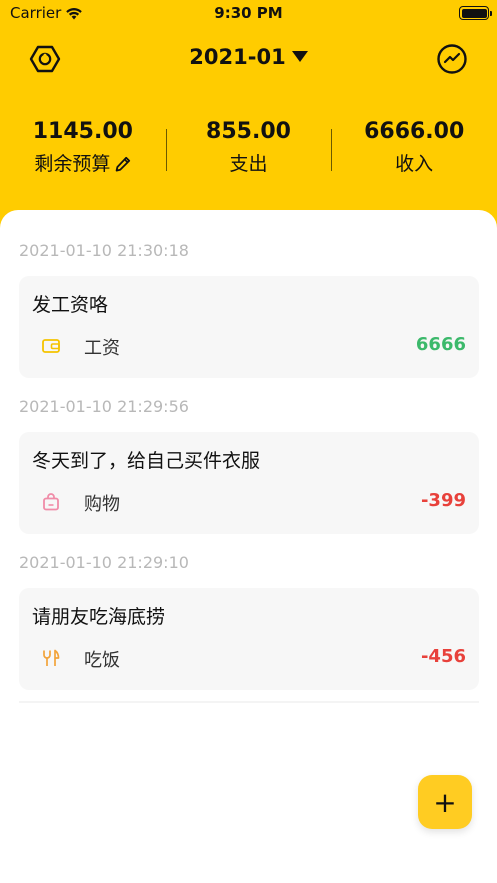 This screenshot has height=883, width=497. I want to click on record-note: 发工资咯, so click(70, 305).